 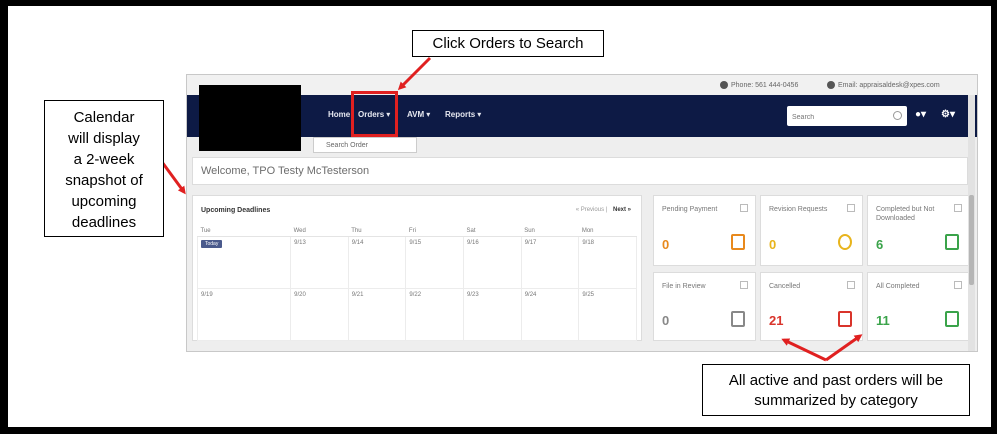 I want to click on callout-orders-text: Click Orders to Search, so click(x=508, y=43).